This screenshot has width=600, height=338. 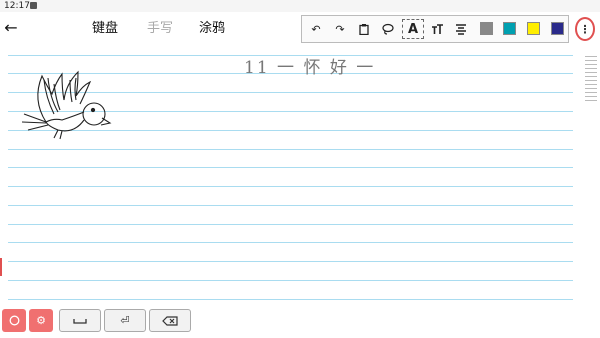 I want to click on enter-button: ⏎, so click(x=125, y=320).